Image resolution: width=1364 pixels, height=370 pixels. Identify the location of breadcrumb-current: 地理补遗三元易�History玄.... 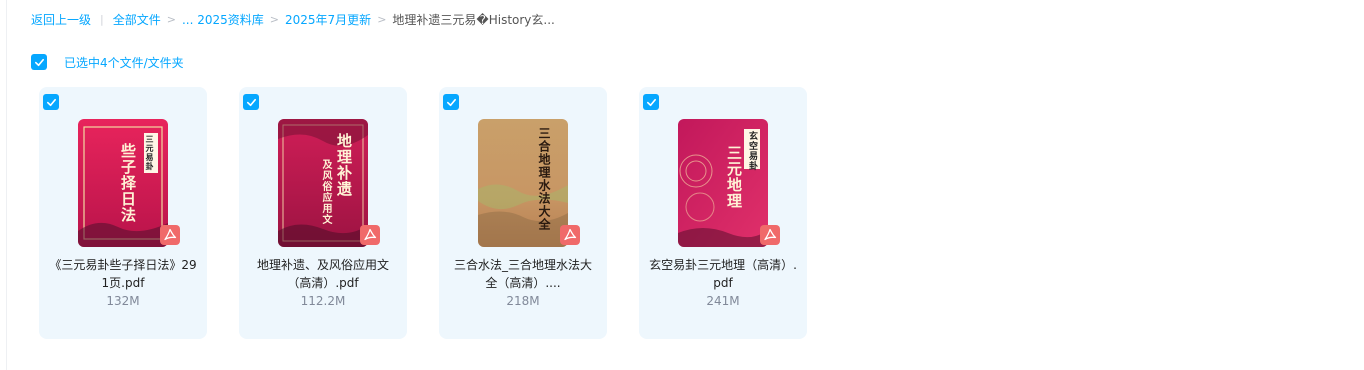
(473, 19).